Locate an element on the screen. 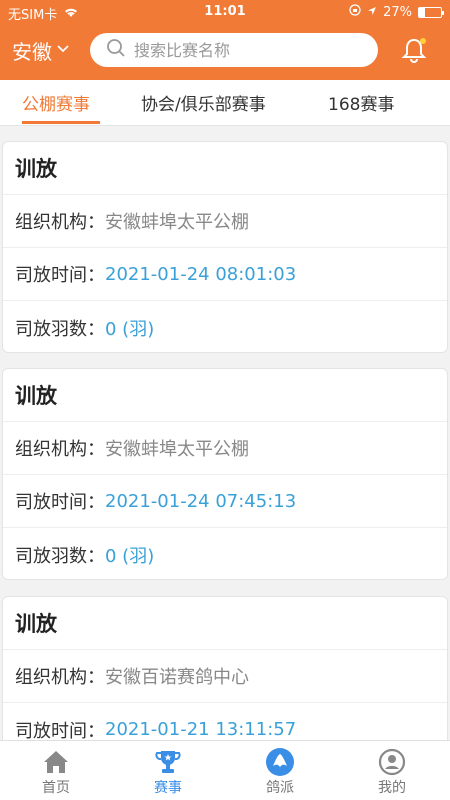  bell-icon is located at coordinates (414, 54).